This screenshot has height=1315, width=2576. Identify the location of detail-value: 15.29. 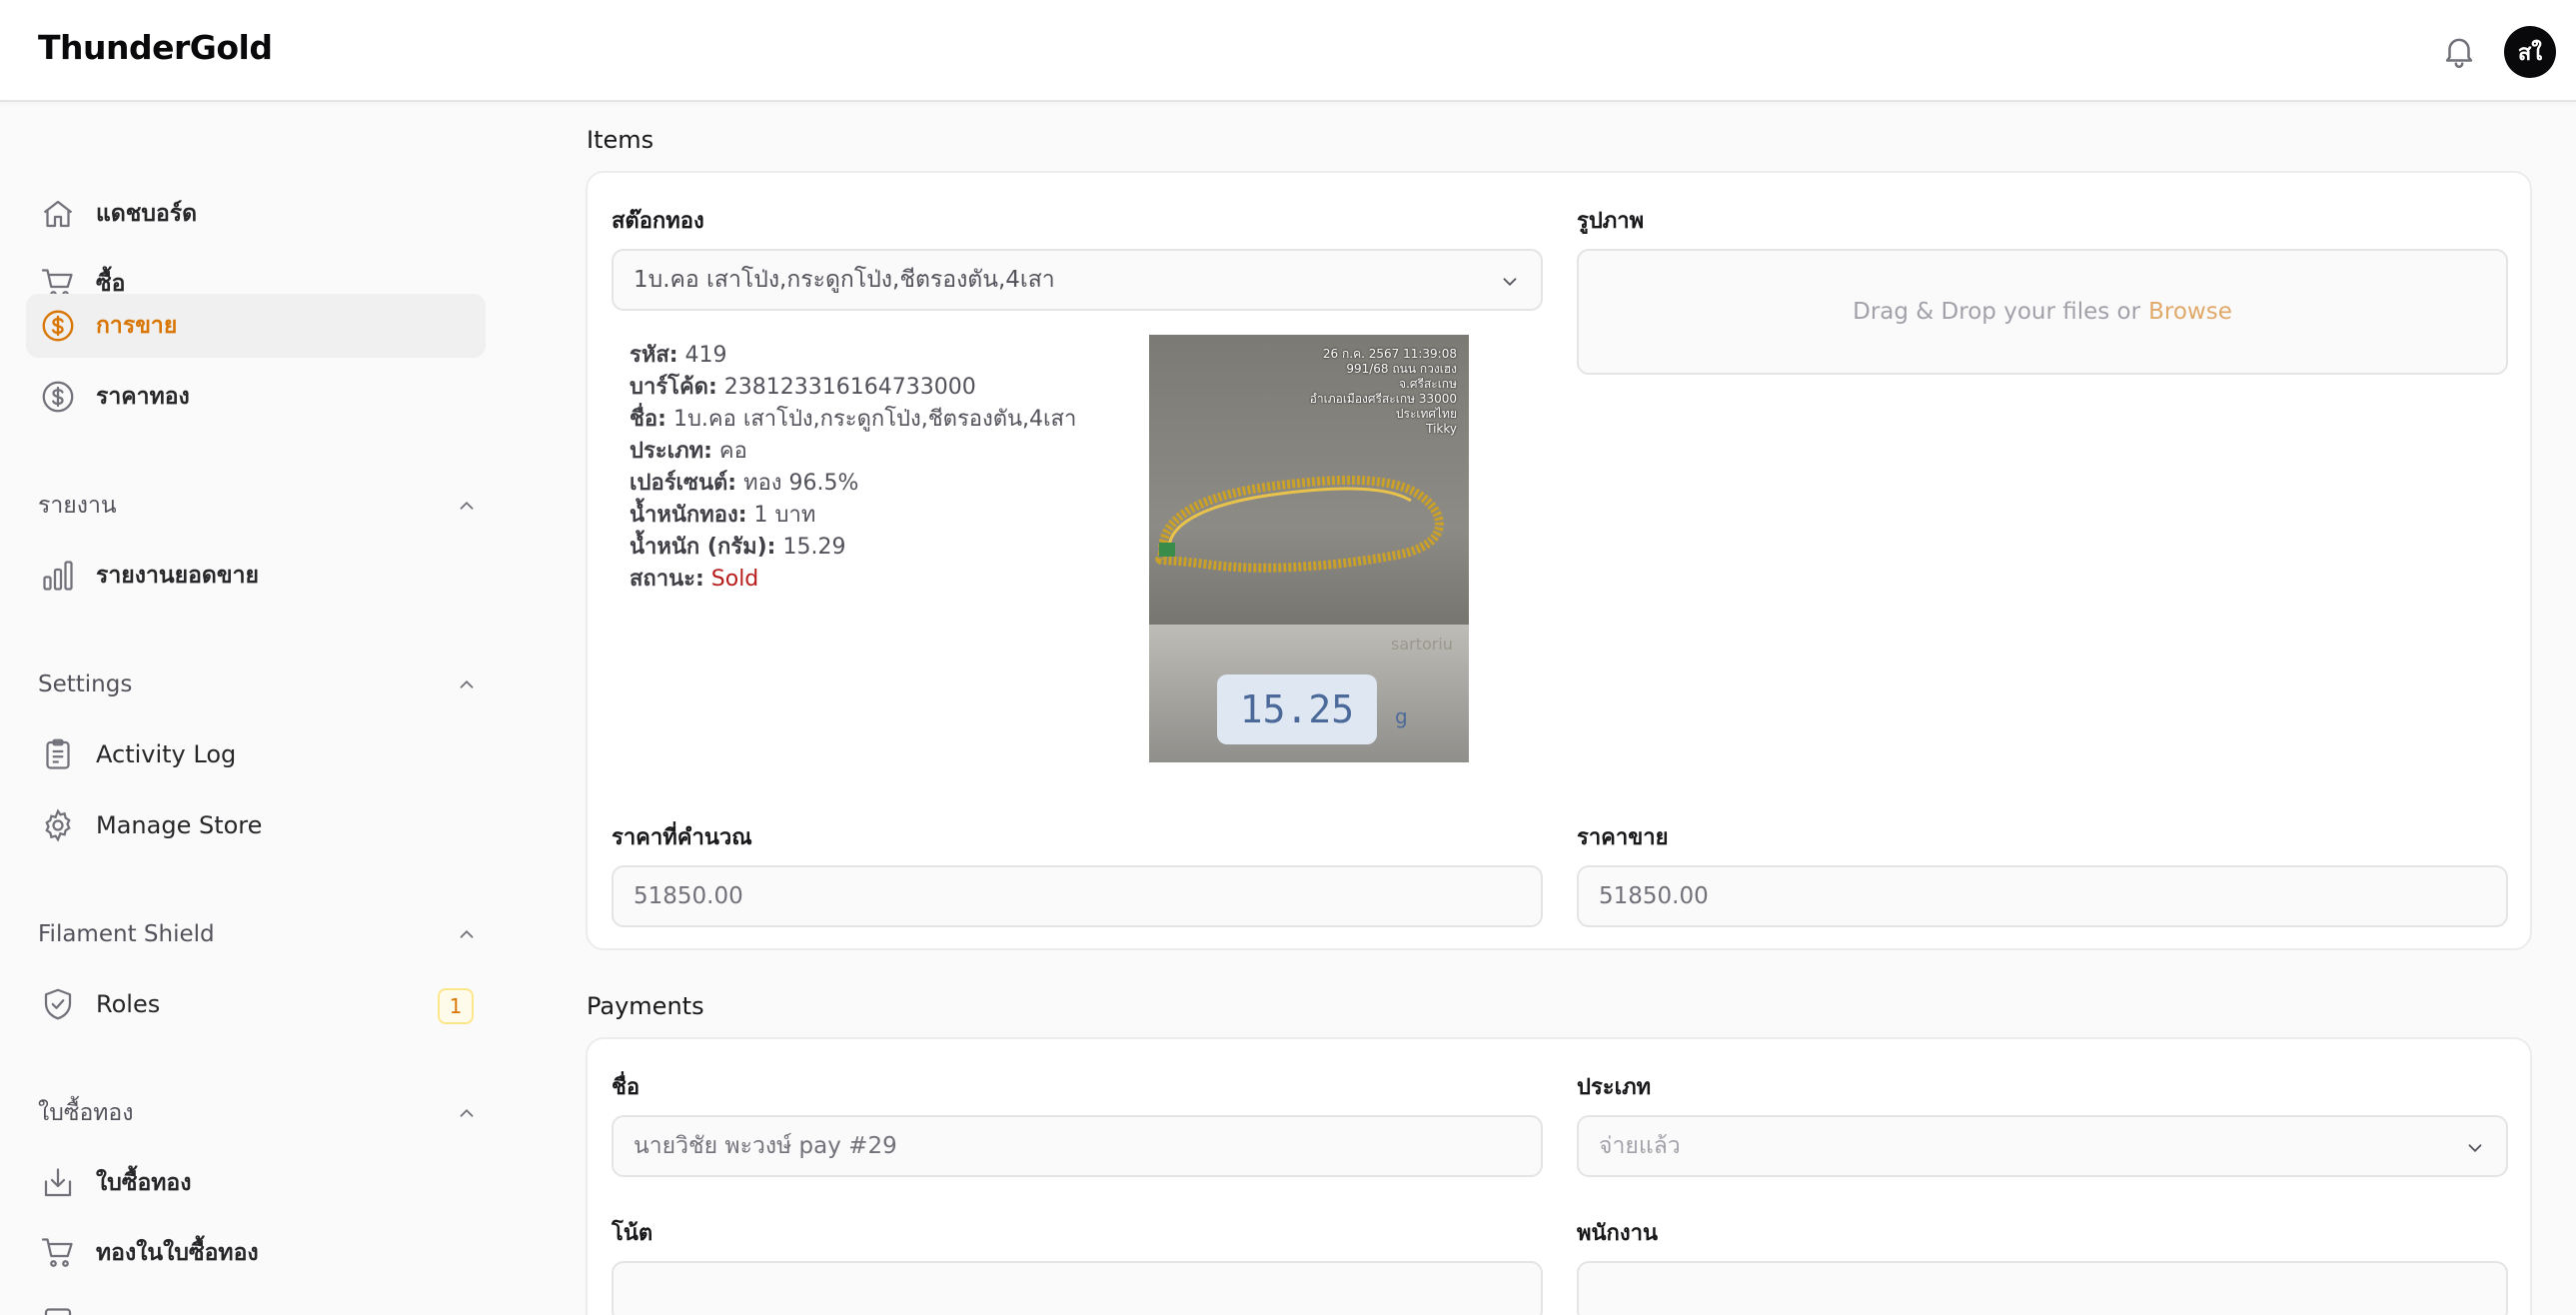
(814, 547).